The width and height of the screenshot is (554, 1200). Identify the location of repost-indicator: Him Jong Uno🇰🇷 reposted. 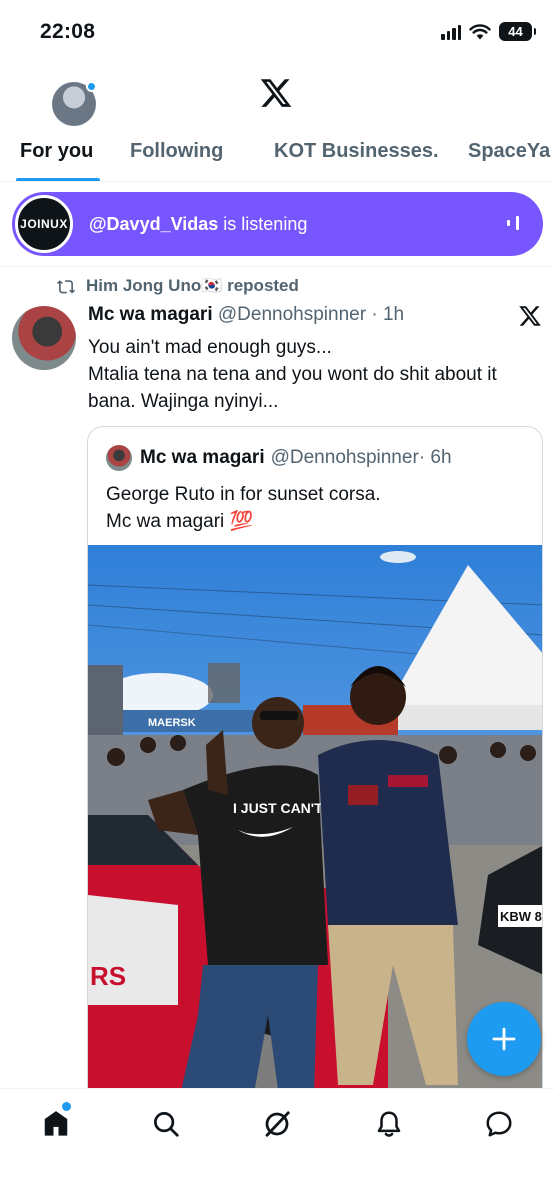
(177, 286).